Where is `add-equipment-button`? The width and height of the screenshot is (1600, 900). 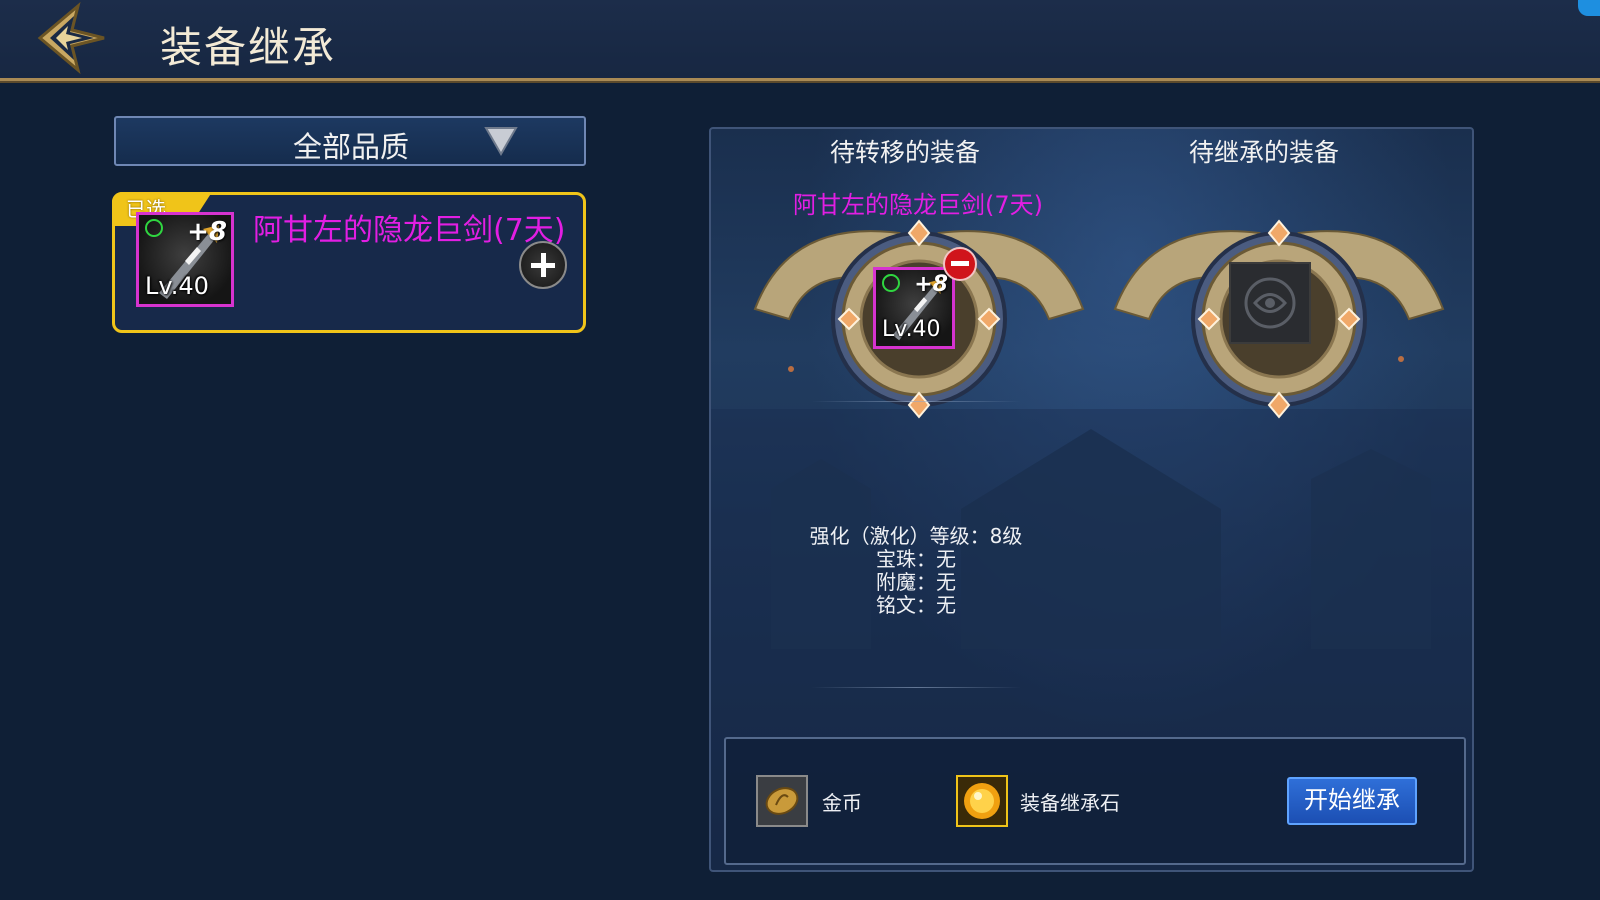
add-equipment-button is located at coordinates (543, 265).